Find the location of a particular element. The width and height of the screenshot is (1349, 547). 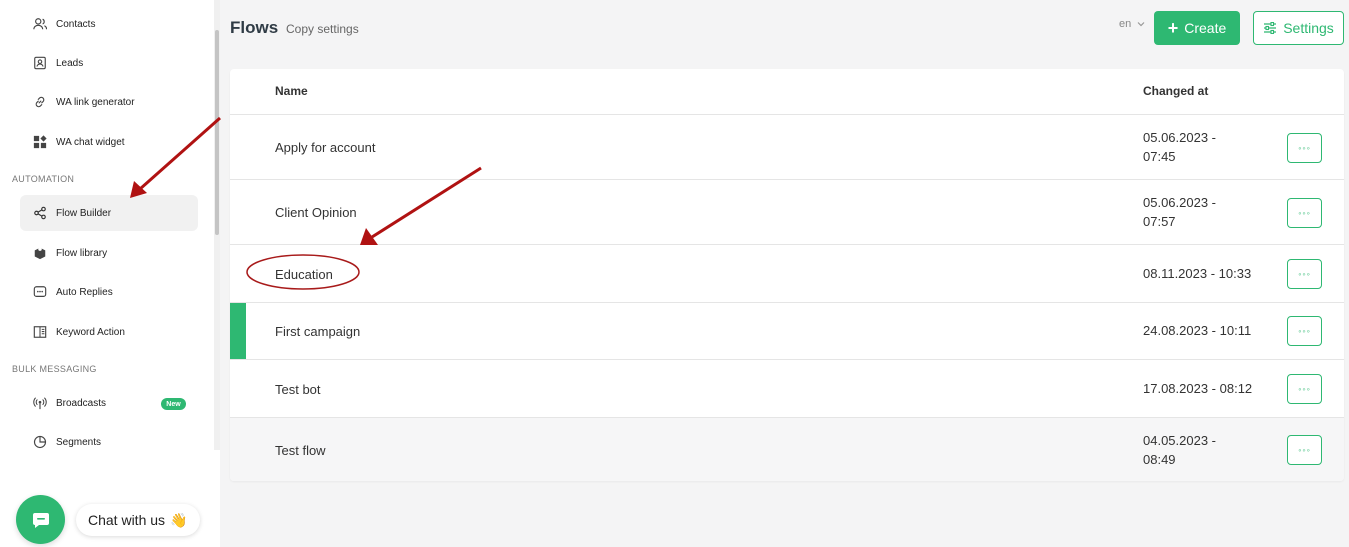

sidebar-item-label: Broadcasts is located at coordinates (81, 403).